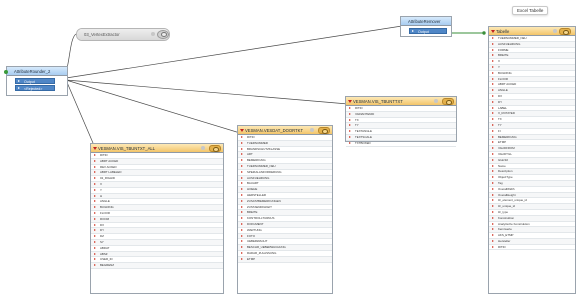 Image resolution: width=582 pixels, height=294 pixels. Describe the element at coordinates (532, 248) in the screenshot. I see `attribute-port-row: RITID` at that location.